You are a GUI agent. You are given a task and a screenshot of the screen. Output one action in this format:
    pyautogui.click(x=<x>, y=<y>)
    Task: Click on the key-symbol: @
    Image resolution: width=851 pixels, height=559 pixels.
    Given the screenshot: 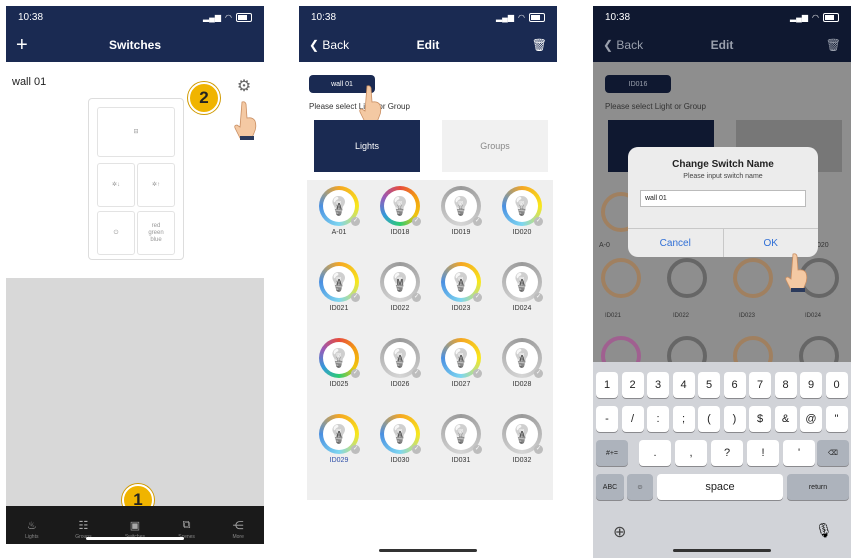 What is the action you would take?
    pyautogui.click(x=811, y=419)
    